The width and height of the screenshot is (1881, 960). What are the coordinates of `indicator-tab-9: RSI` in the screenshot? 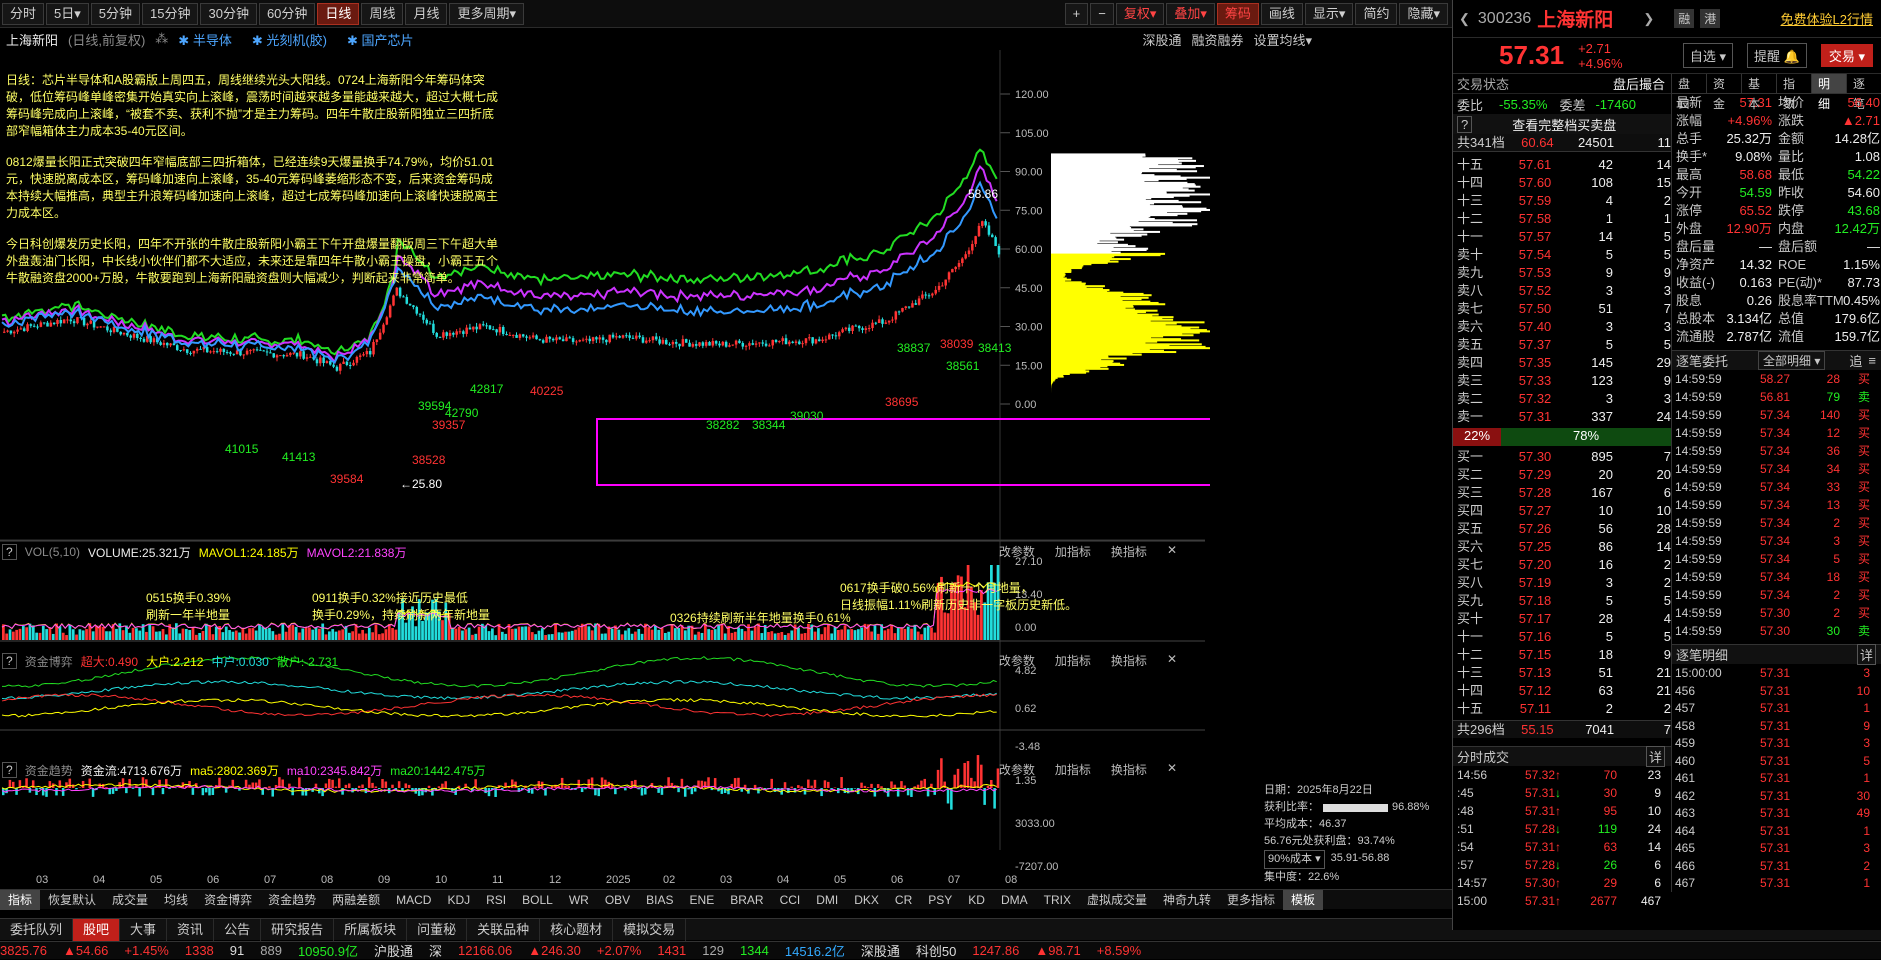 It's located at (496, 900).